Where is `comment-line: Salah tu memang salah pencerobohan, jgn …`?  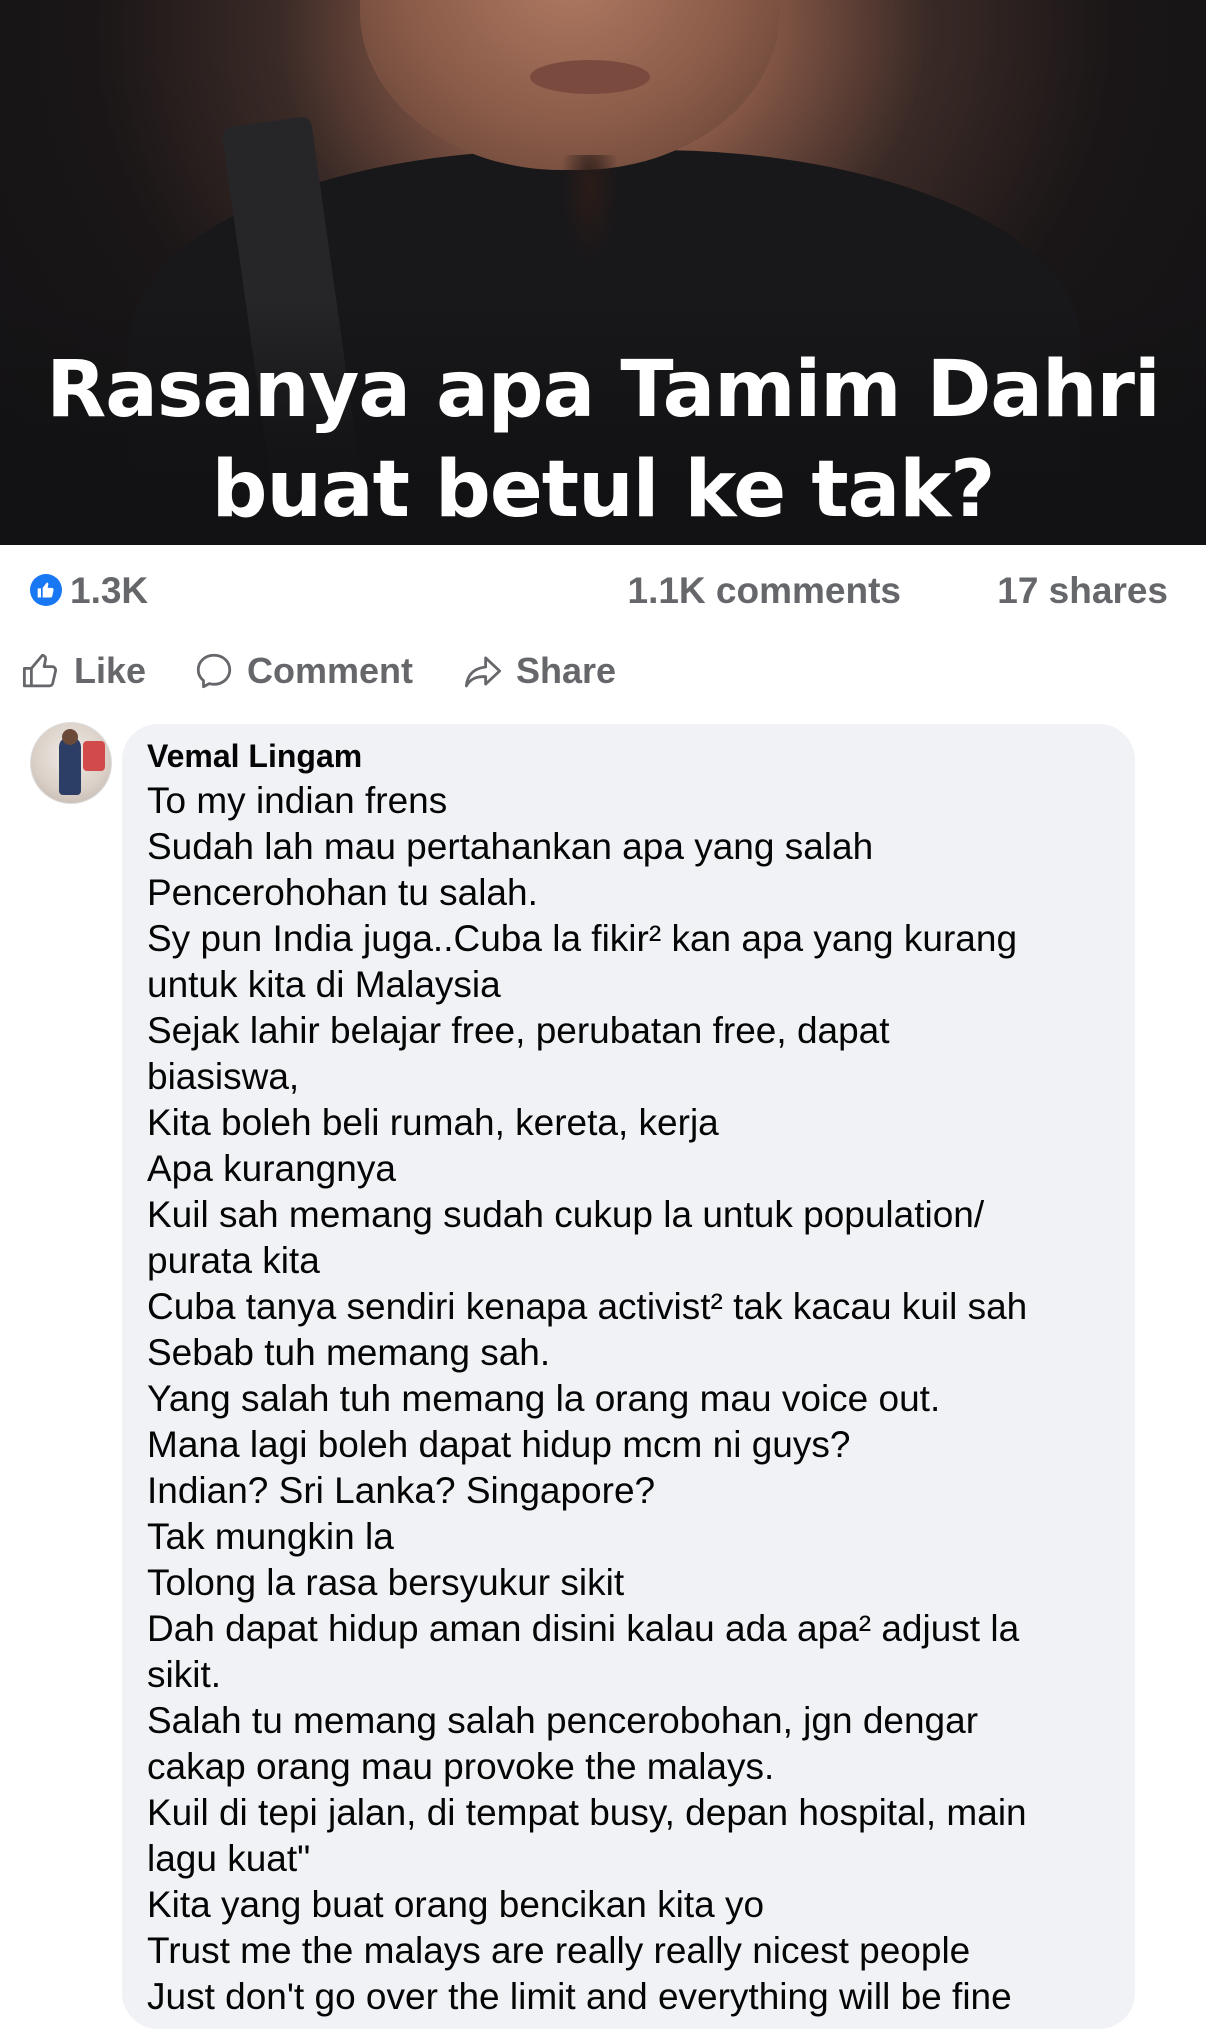 comment-line: Salah tu memang salah pencerobohan, jgn … is located at coordinates (563, 1720).